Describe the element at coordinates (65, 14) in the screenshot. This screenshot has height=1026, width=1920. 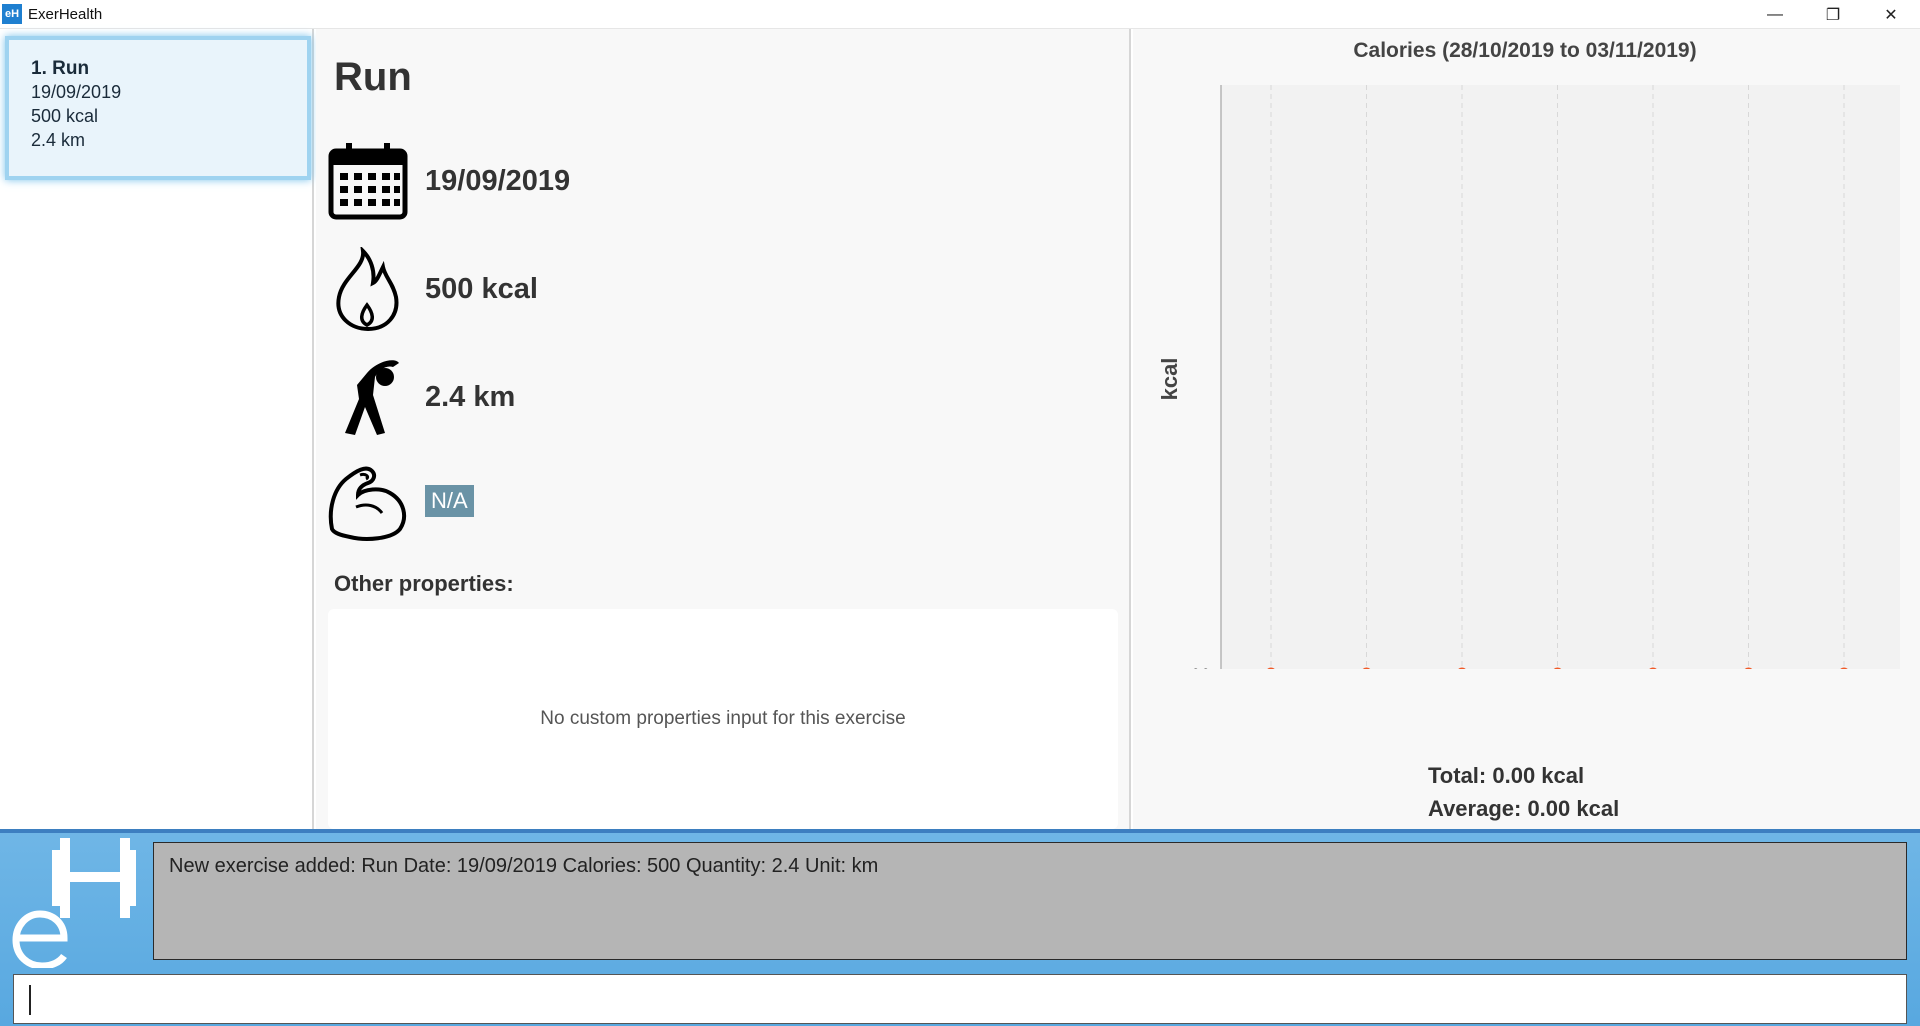
I see `window-title: ExerHealth` at that location.